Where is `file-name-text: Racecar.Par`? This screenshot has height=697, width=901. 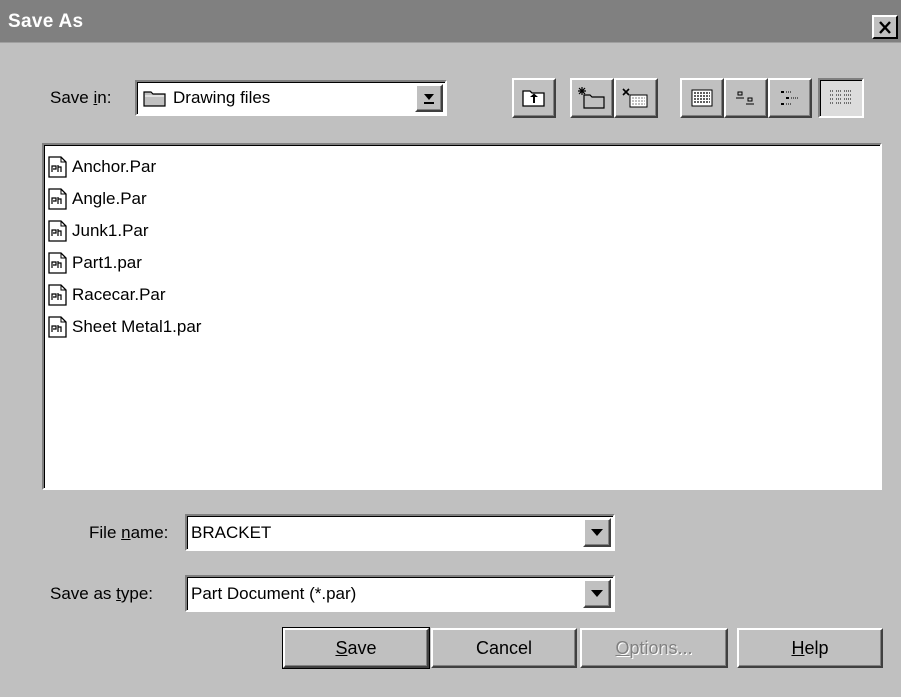
file-name-text: Racecar.Par is located at coordinates (119, 294).